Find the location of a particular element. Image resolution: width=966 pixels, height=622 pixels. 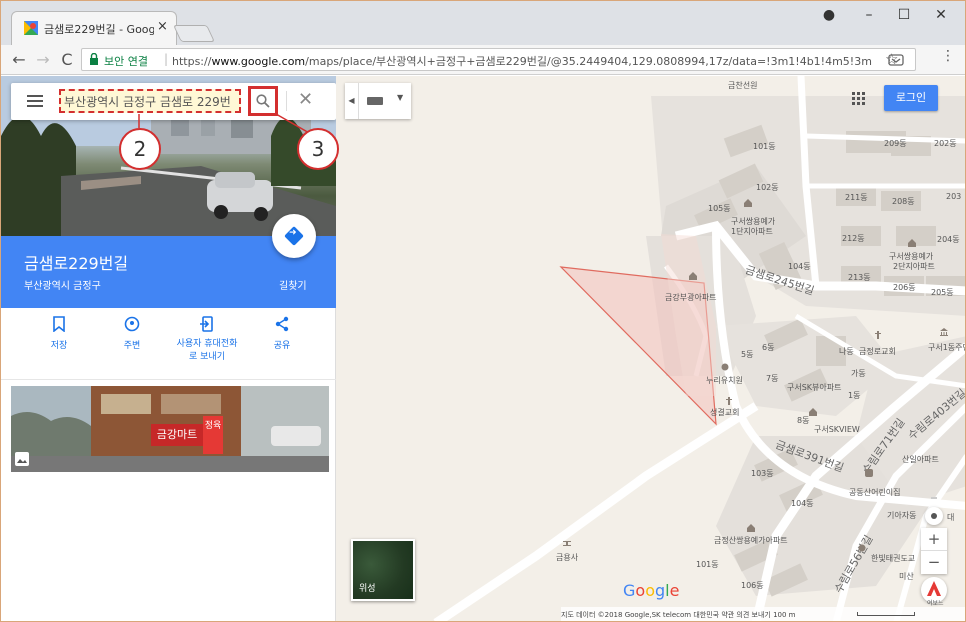

callout-lines is located at coordinates (225, 124).